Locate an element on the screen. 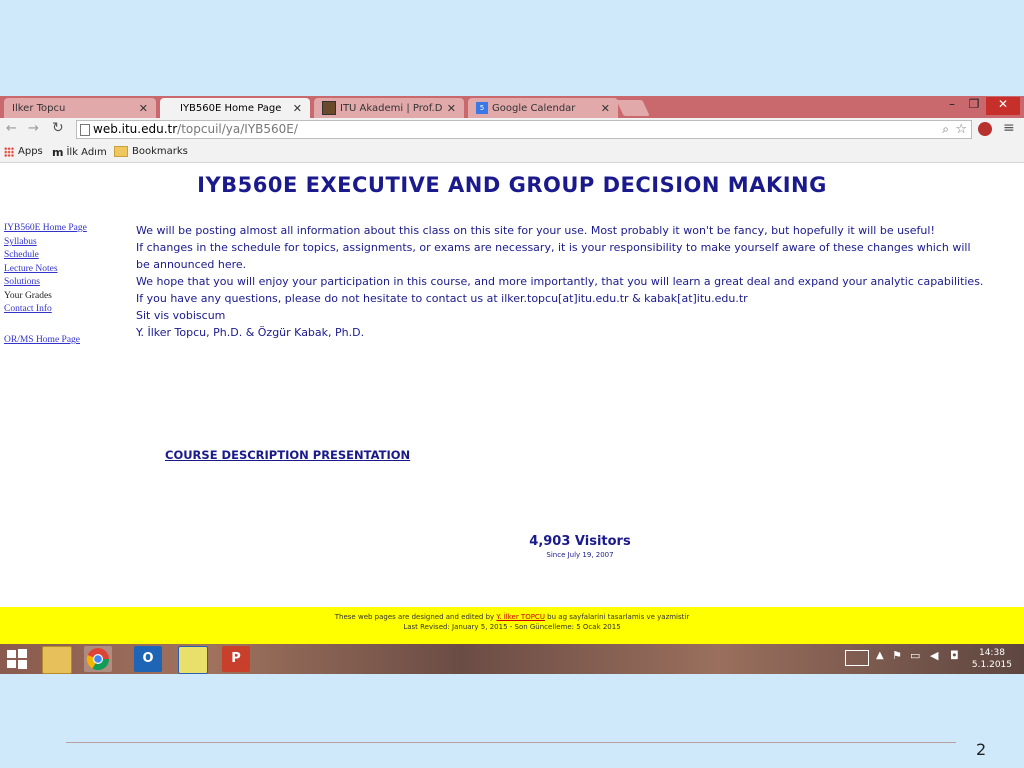 Image resolution: width=1024 pixels, height=768 pixels. tab-ilker-topcu: Ilker Topcu ✕ is located at coordinates (80, 108).